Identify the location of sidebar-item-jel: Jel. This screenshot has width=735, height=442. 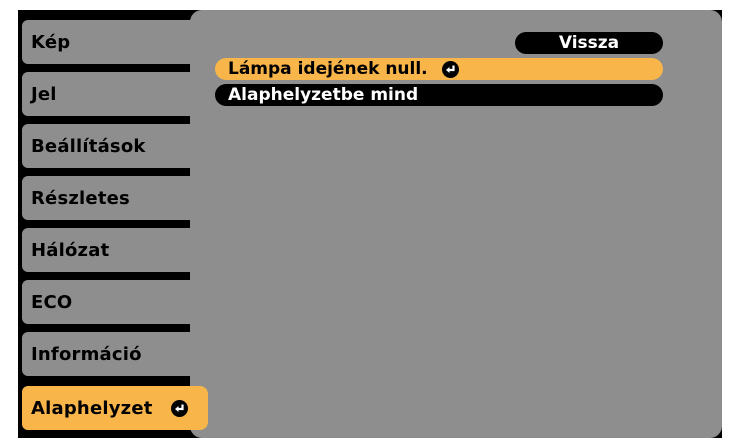
(115, 94).